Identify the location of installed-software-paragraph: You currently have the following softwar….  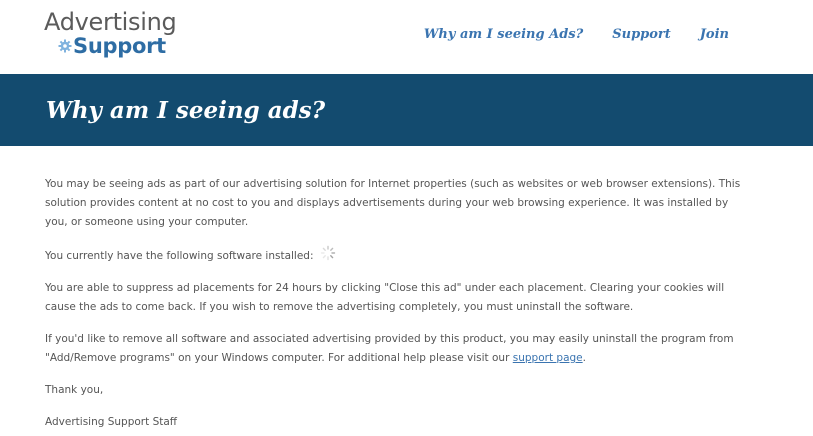
(395, 255).